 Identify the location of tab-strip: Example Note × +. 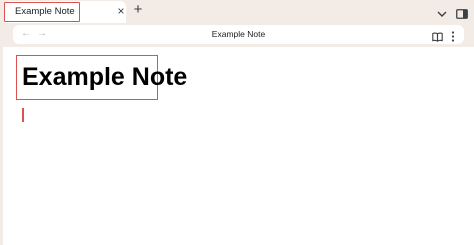
(237, 12).